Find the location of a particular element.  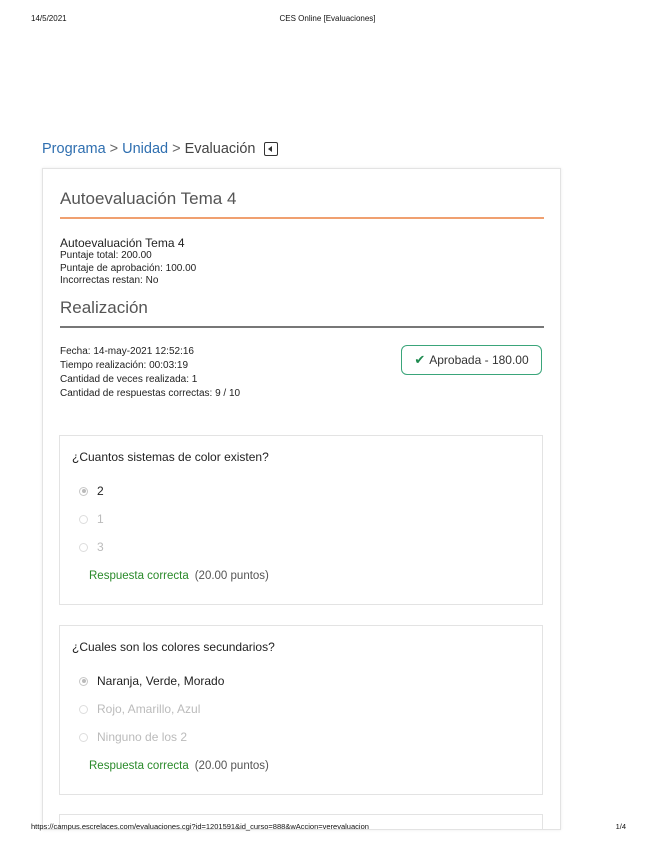

answer-option: 1 is located at coordinates (91, 519).